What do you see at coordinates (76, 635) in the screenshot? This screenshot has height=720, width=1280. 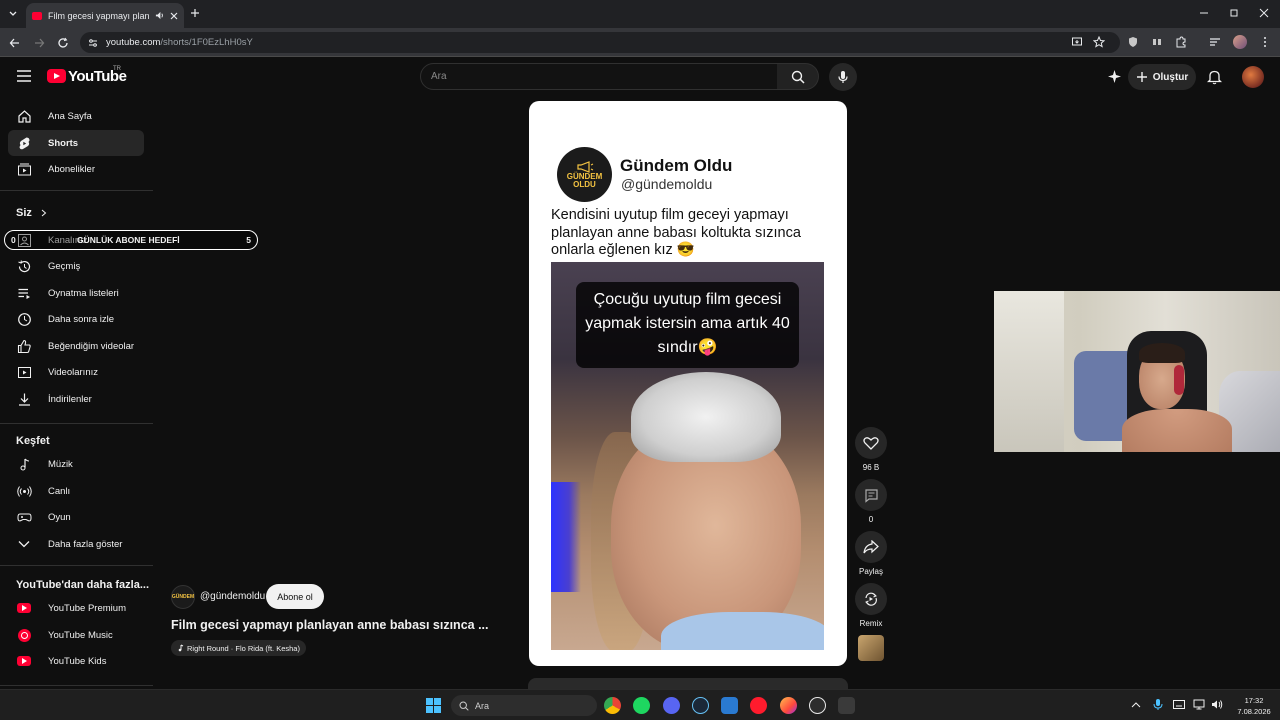 I see `sidebar-item-youtube-music: YouTube Music` at bounding box center [76, 635].